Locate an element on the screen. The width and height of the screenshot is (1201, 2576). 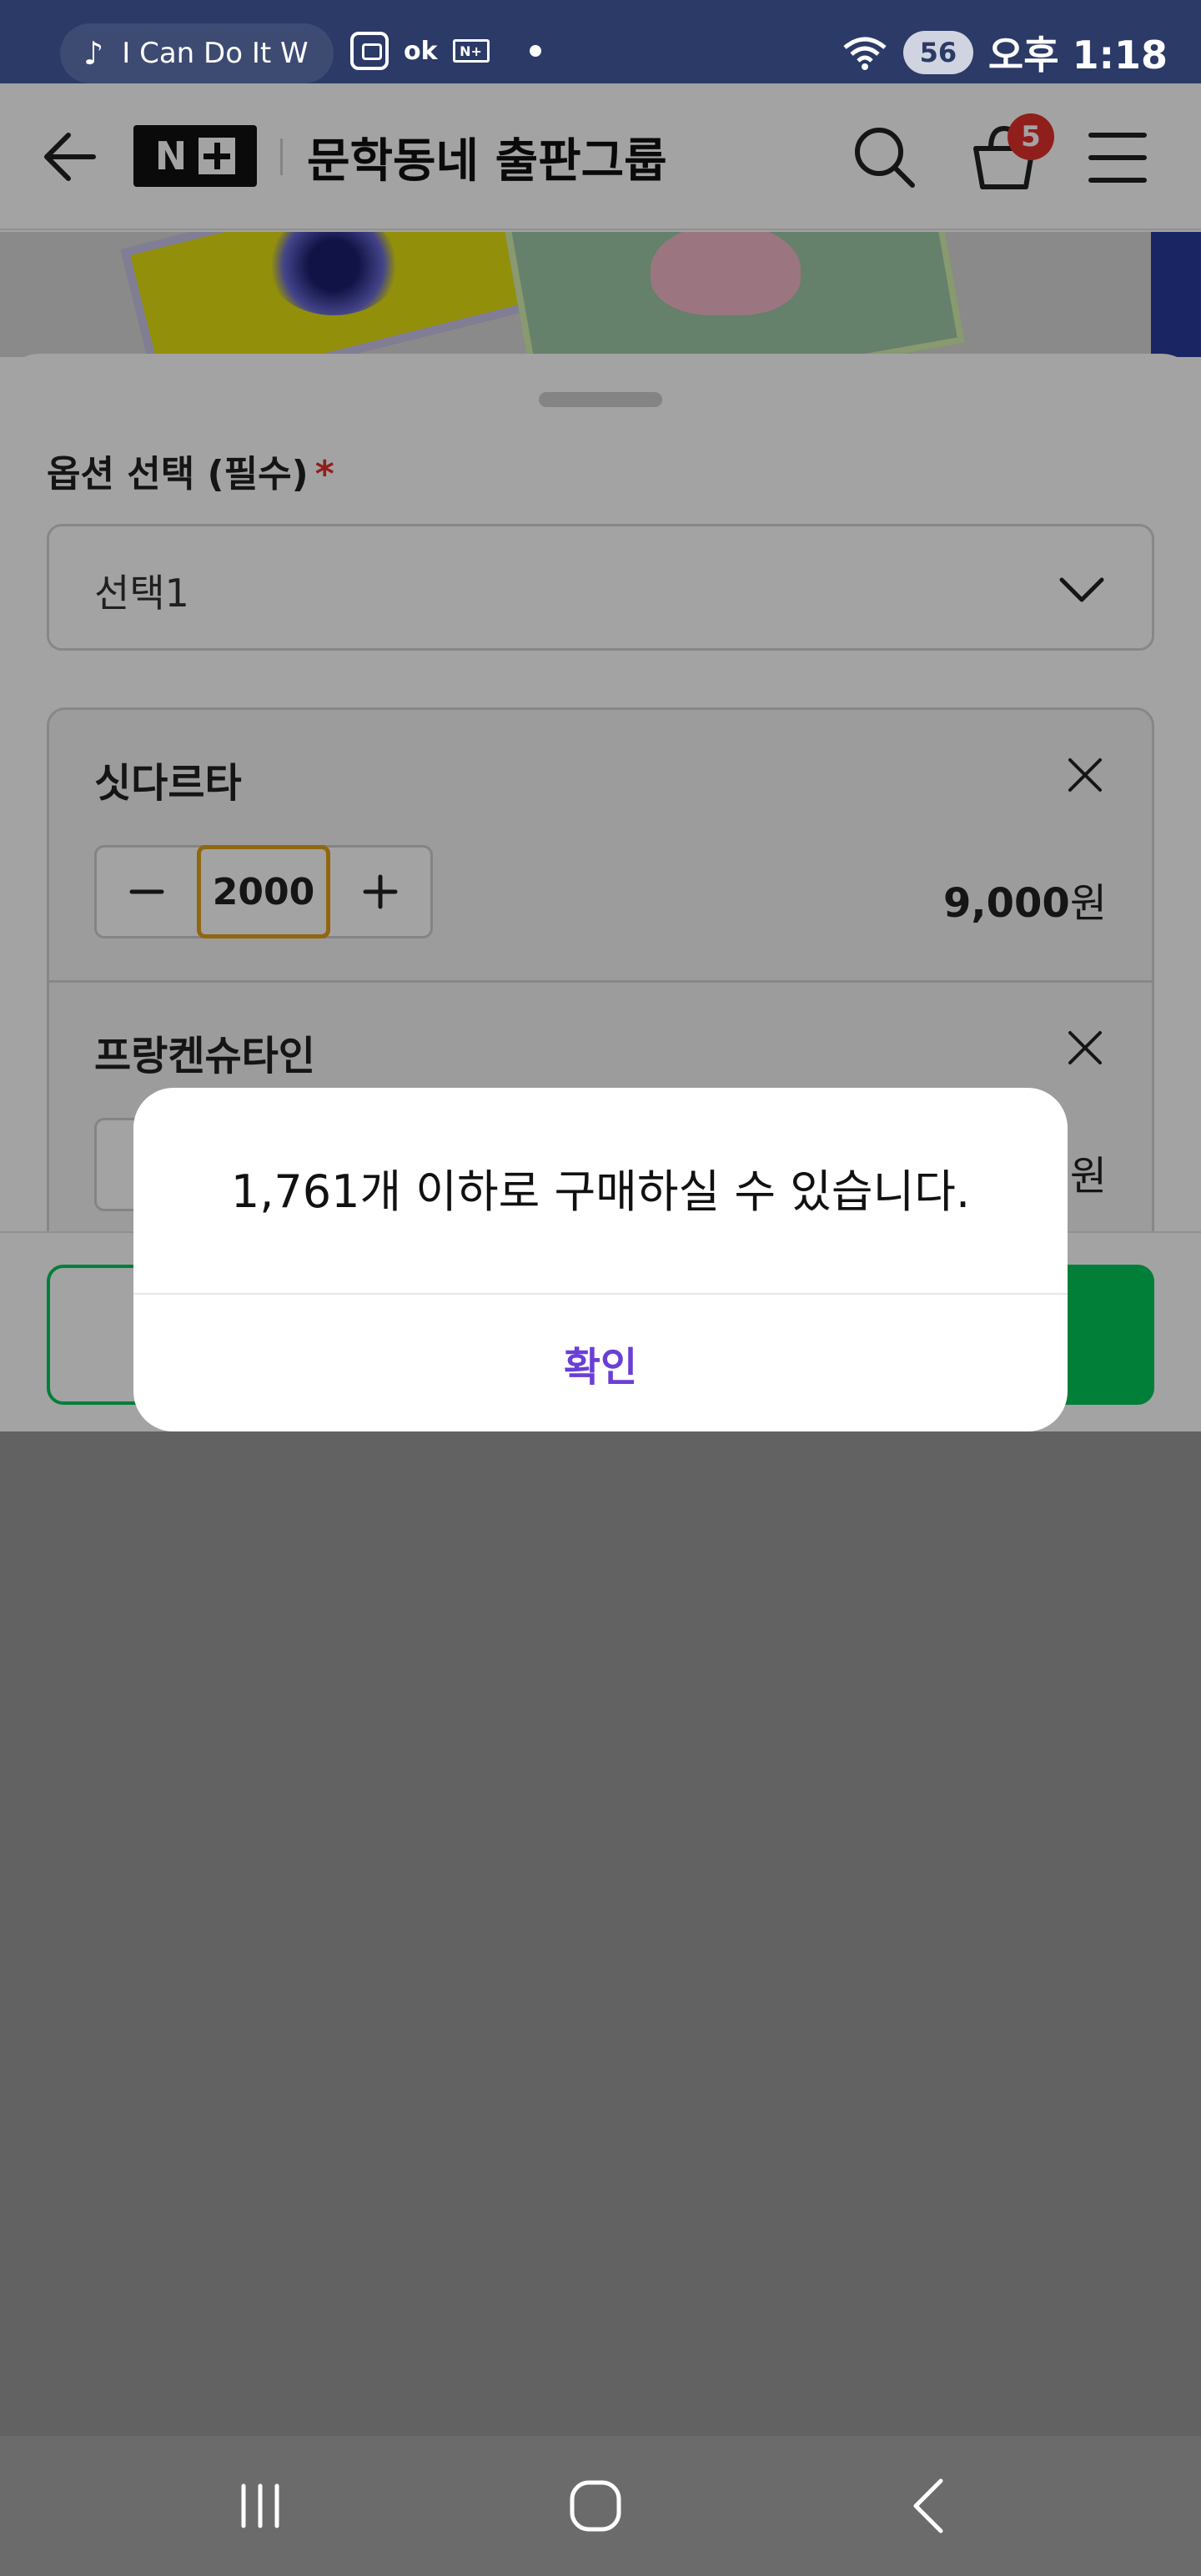
music-note-icon: ♪ is located at coordinates (94, 53).